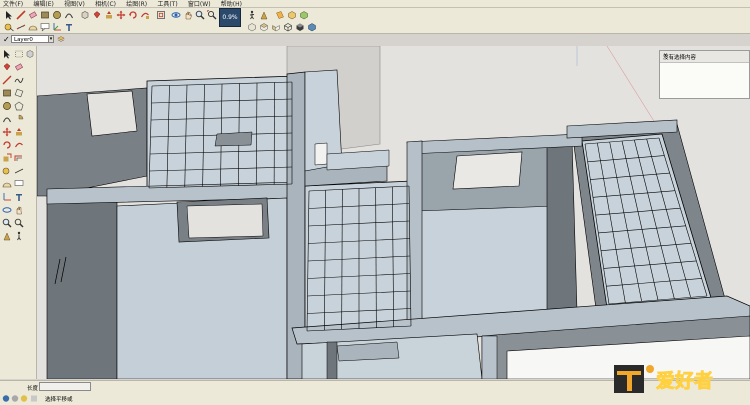 Image resolution: width=750 pixels, height=405 pixels. I want to click on axes-tool-icon, so click(7, 197).